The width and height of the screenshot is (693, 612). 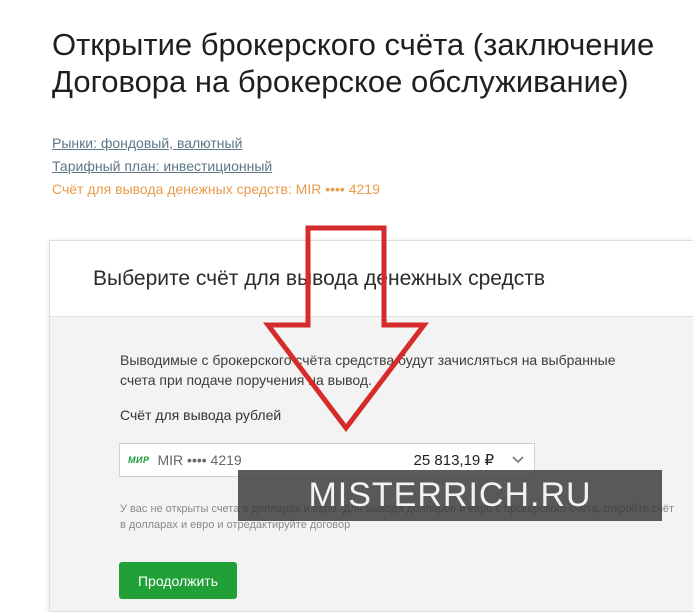 I want to click on red-arrow-icon, so click(x=346, y=329).